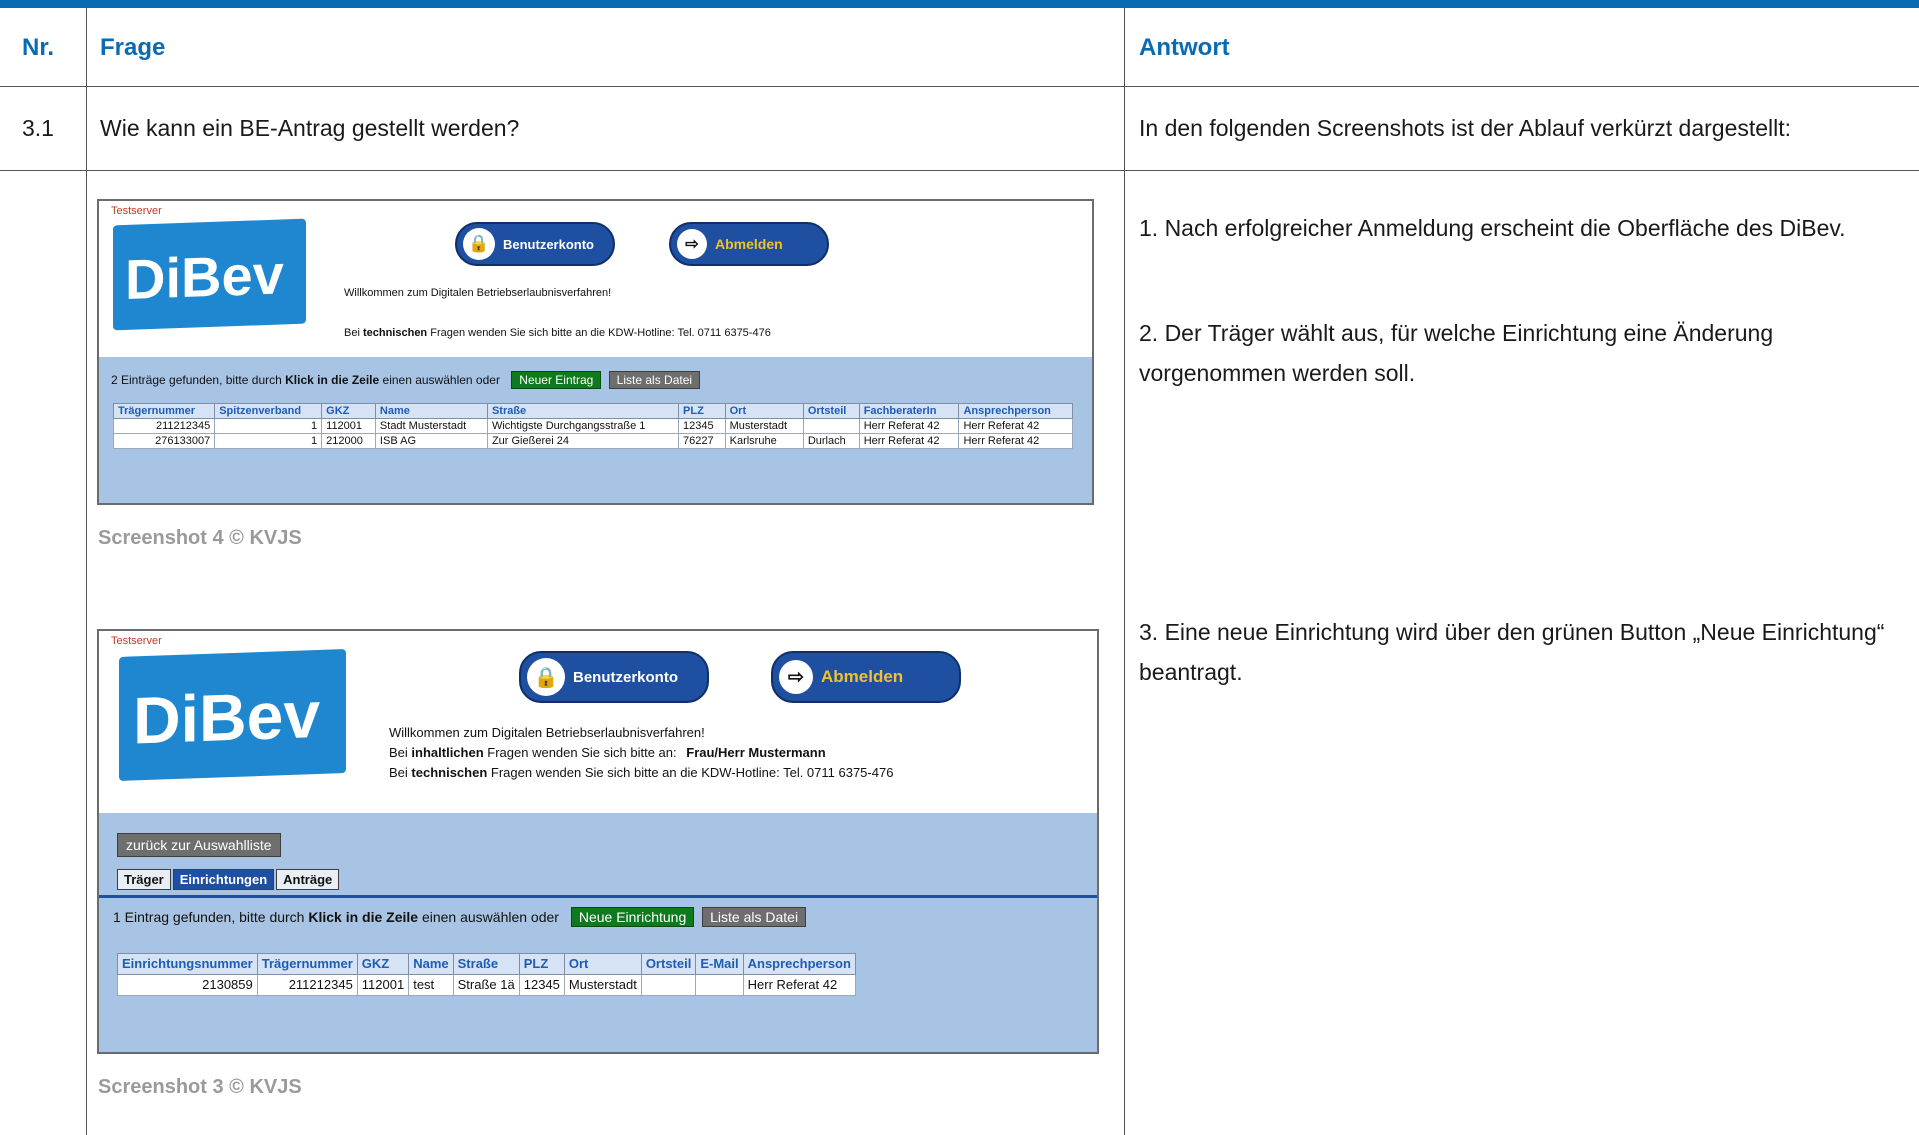 The image size is (1919, 1135). What do you see at coordinates (308, 879) in the screenshot?
I see `tab-antraege: Anträge` at bounding box center [308, 879].